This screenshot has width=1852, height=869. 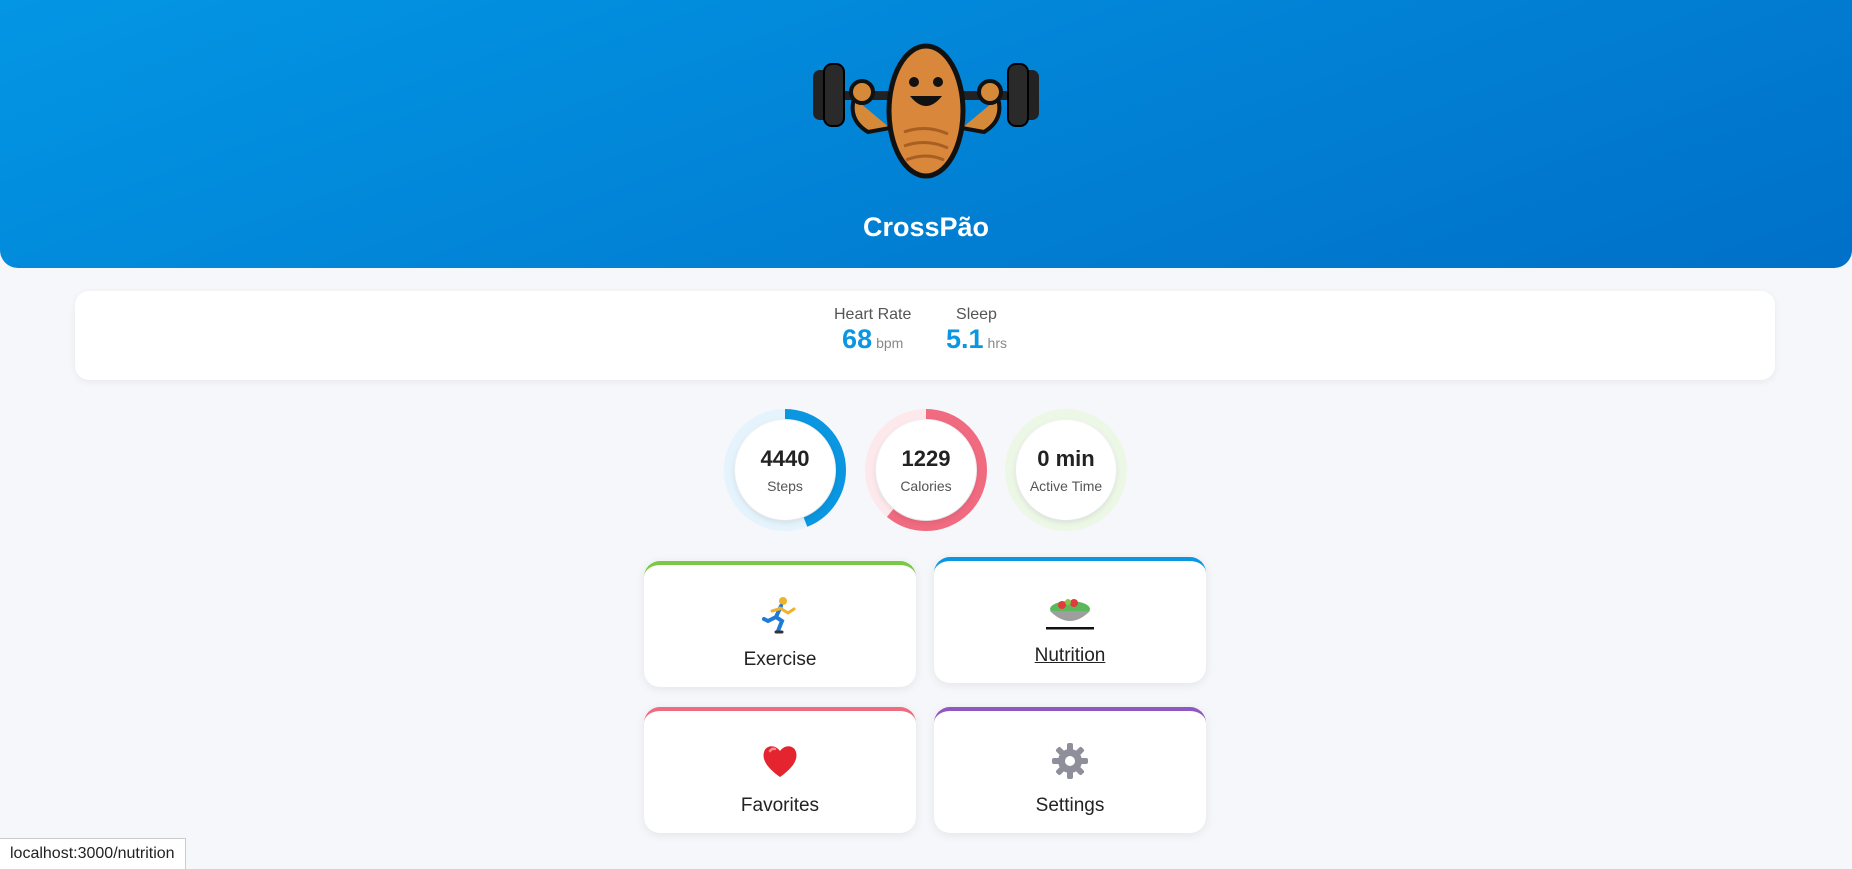 What do you see at coordinates (857, 339) in the screenshot?
I see `heart-rate-value: 68` at bounding box center [857, 339].